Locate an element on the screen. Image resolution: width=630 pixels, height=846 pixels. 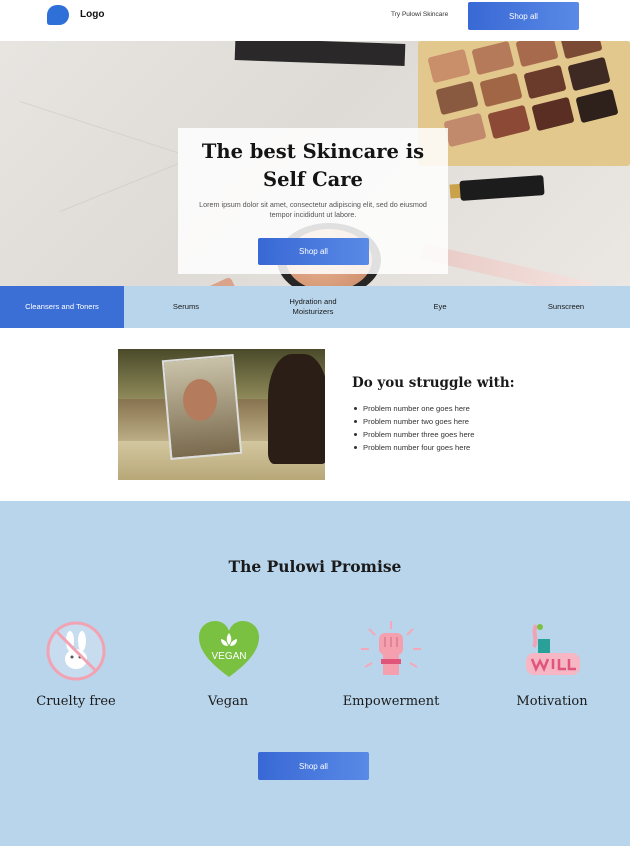
vegan-heart-icon: VEGAN is located at coordinates (229, 649).